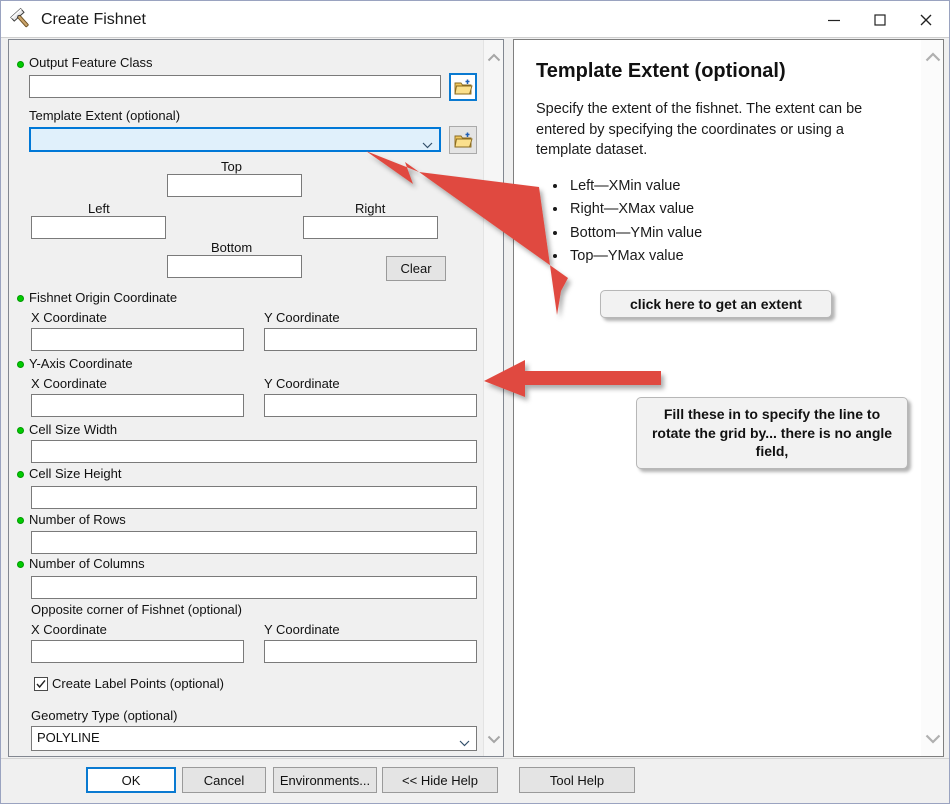 The image size is (950, 804). Describe the element at coordinates (834, 19) in the screenshot. I see `minimize-button` at that location.